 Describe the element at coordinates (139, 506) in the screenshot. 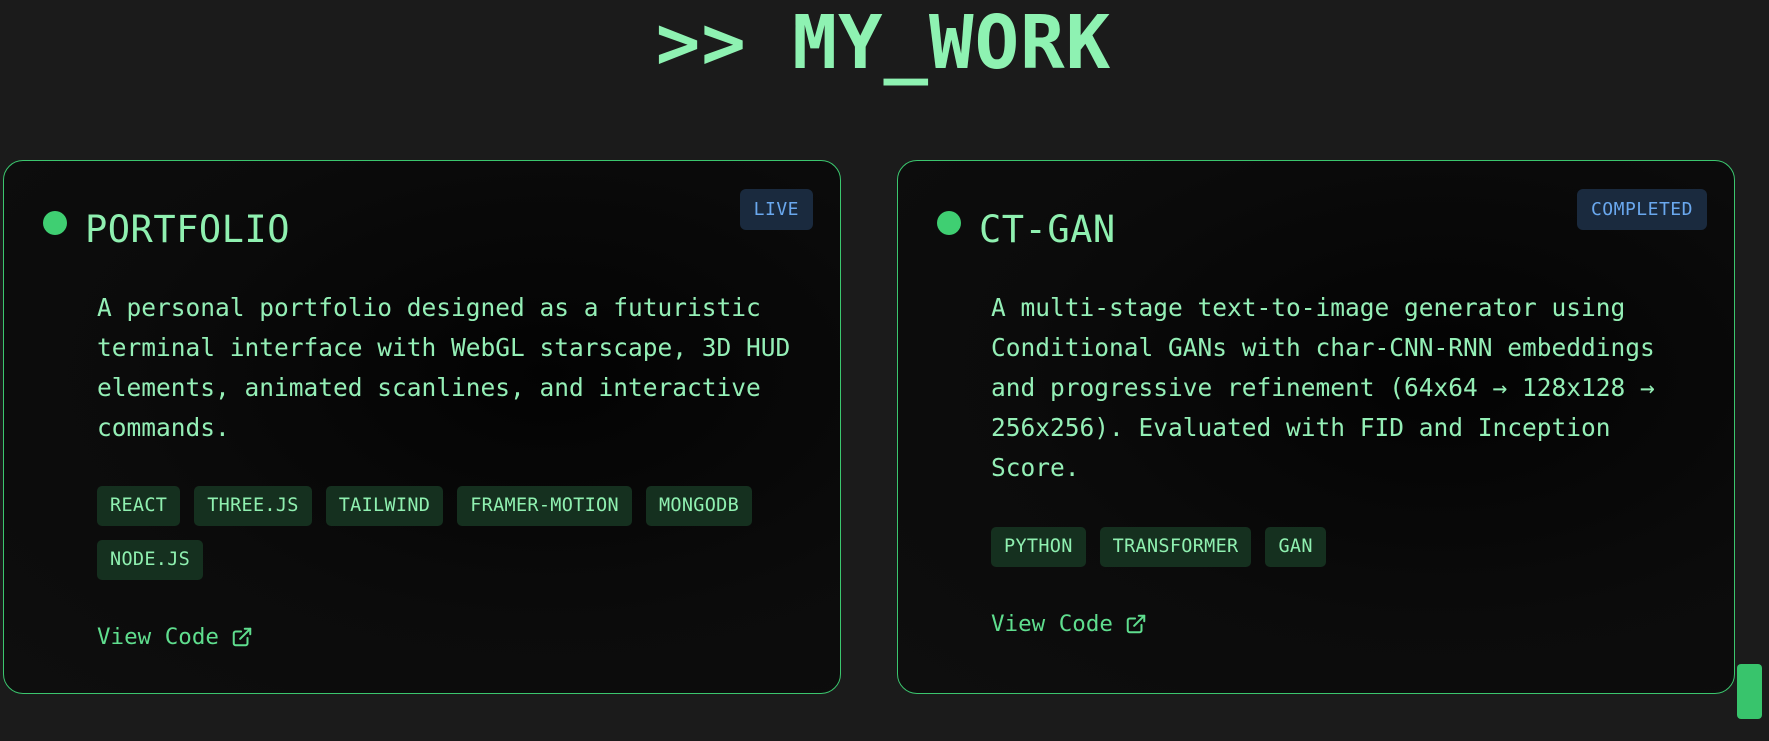

I see `tech-tag: REACT` at that location.